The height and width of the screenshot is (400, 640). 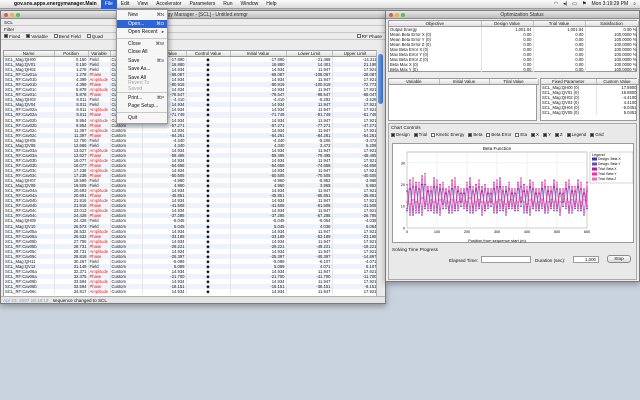 I want to click on x-tick-label: 600, so click(x=587, y=232).